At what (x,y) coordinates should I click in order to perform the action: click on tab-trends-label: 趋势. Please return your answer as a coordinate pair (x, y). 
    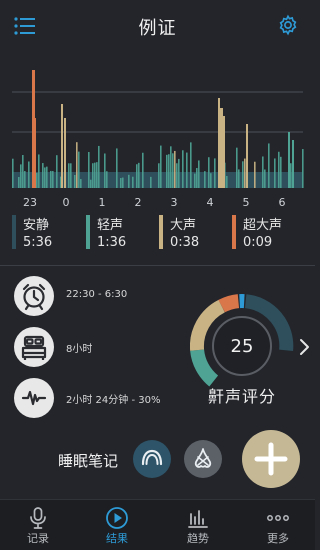
    Looking at the image, I should click on (198, 538).